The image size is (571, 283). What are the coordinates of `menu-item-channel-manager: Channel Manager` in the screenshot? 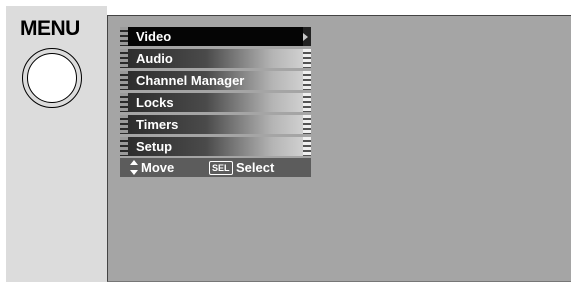 It's located at (215, 80).